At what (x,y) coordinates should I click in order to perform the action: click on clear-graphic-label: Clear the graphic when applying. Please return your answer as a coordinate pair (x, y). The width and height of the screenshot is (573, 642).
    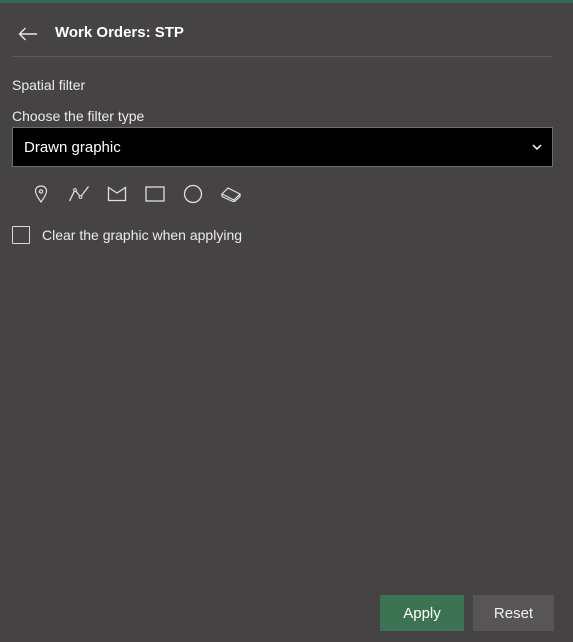
    Looking at the image, I should click on (142, 235).